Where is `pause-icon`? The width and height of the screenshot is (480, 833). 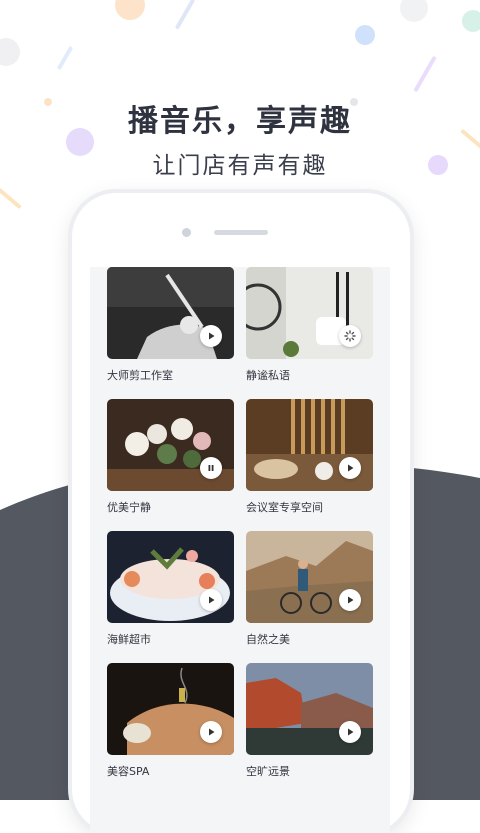 pause-icon is located at coordinates (211, 468).